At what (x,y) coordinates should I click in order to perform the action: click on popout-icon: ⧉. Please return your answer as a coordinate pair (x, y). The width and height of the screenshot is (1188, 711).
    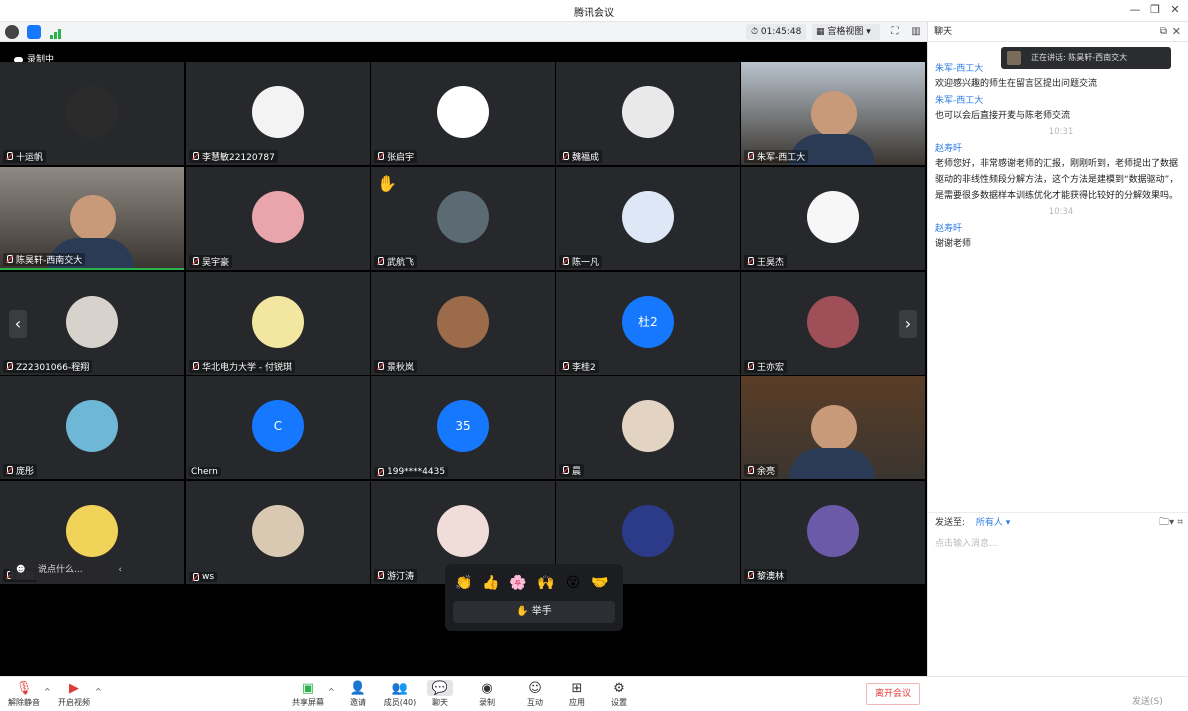
    Looking at the image, I should click on (1163, 32).